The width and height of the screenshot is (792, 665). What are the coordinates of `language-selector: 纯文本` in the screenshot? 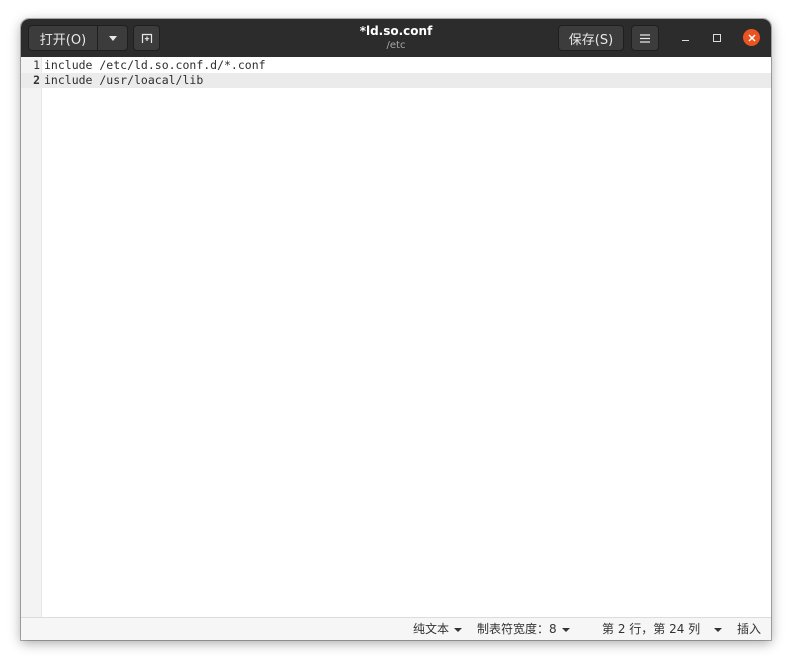 It's located at (438, 629).